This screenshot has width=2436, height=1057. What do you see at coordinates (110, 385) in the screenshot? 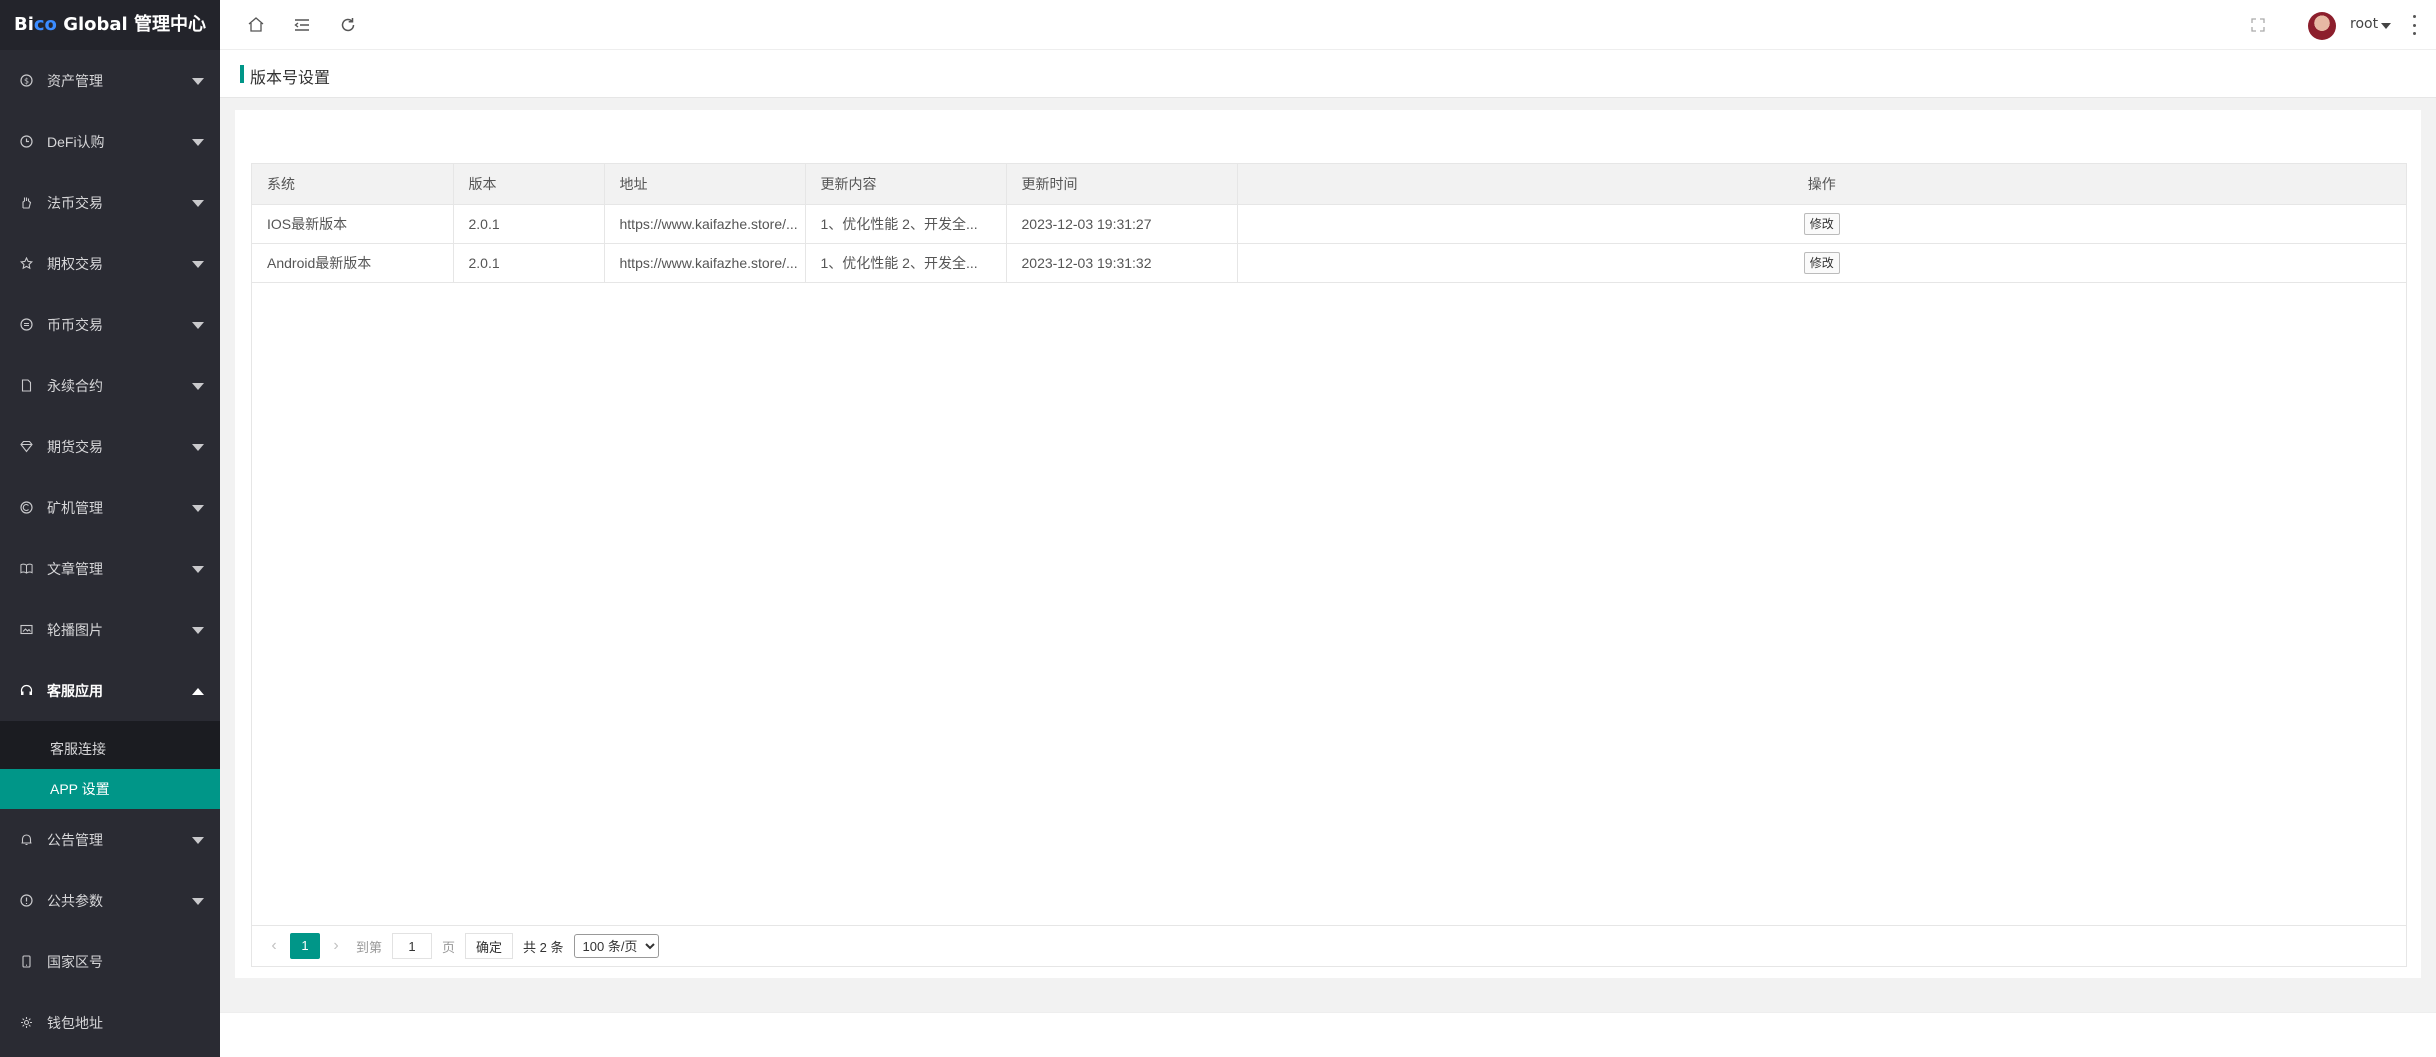
I see `sidebar-item-perpetual: 永续合约` at bounding box center [110, 385].